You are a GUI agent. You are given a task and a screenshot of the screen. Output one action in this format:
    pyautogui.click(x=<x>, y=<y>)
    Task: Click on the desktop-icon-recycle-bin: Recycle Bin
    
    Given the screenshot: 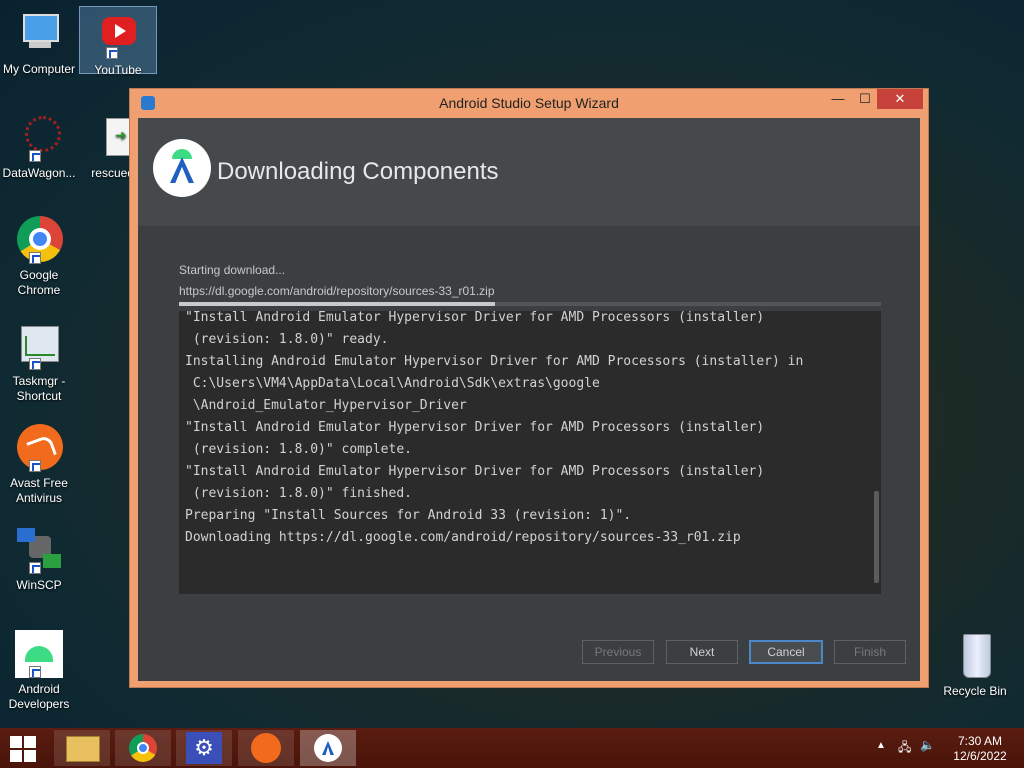 What is the action you would take?
    pyautogui.click(x=975, y=665)
    